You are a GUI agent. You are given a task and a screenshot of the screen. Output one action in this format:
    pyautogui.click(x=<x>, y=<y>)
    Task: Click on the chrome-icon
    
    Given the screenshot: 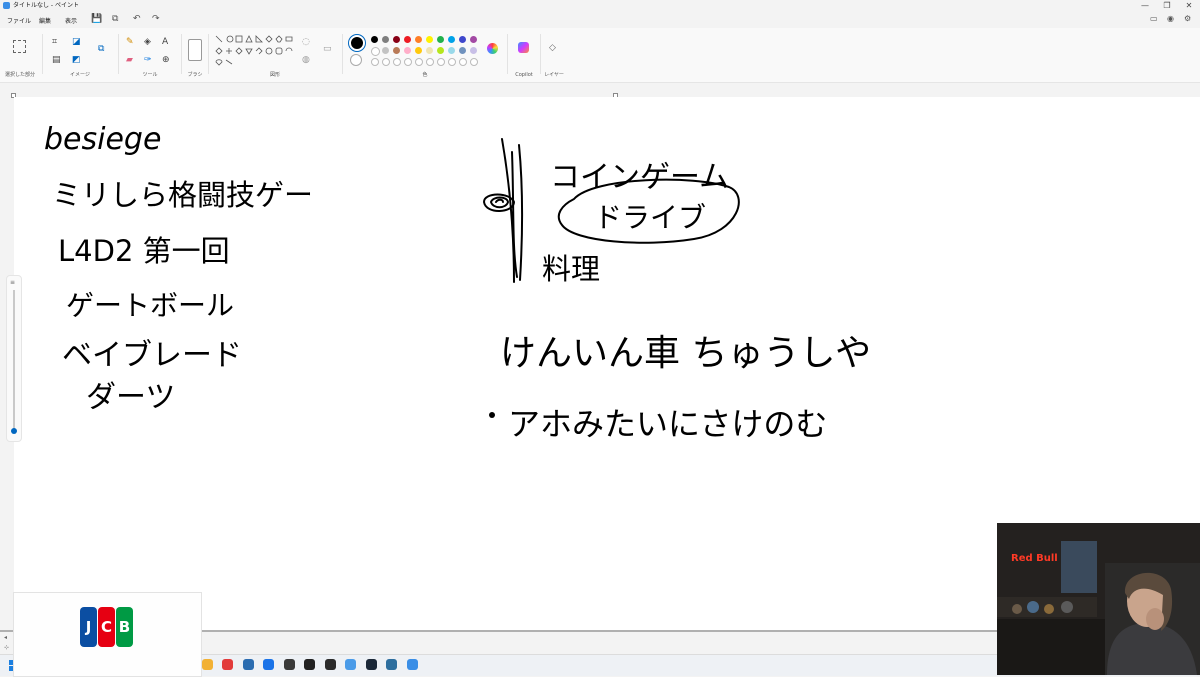 What is the action you would take?
    pyautogui.click(x=268, y=664)
    